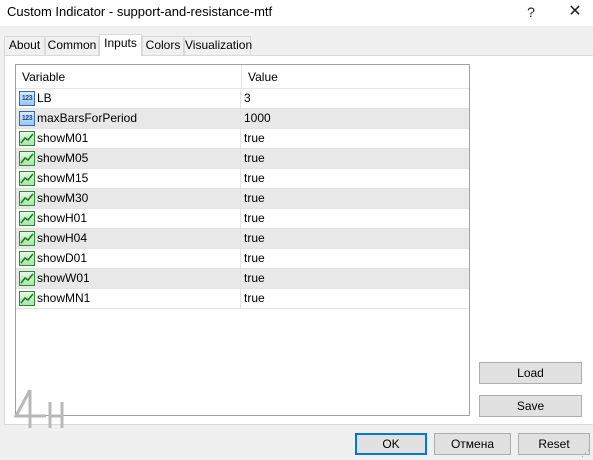 The width and height of the screenshot is (593, 460). What do you see at coordinates (472, 444) in the screenshot?
I see `cancel-button: Отмена` at bounding box center [472, 444].